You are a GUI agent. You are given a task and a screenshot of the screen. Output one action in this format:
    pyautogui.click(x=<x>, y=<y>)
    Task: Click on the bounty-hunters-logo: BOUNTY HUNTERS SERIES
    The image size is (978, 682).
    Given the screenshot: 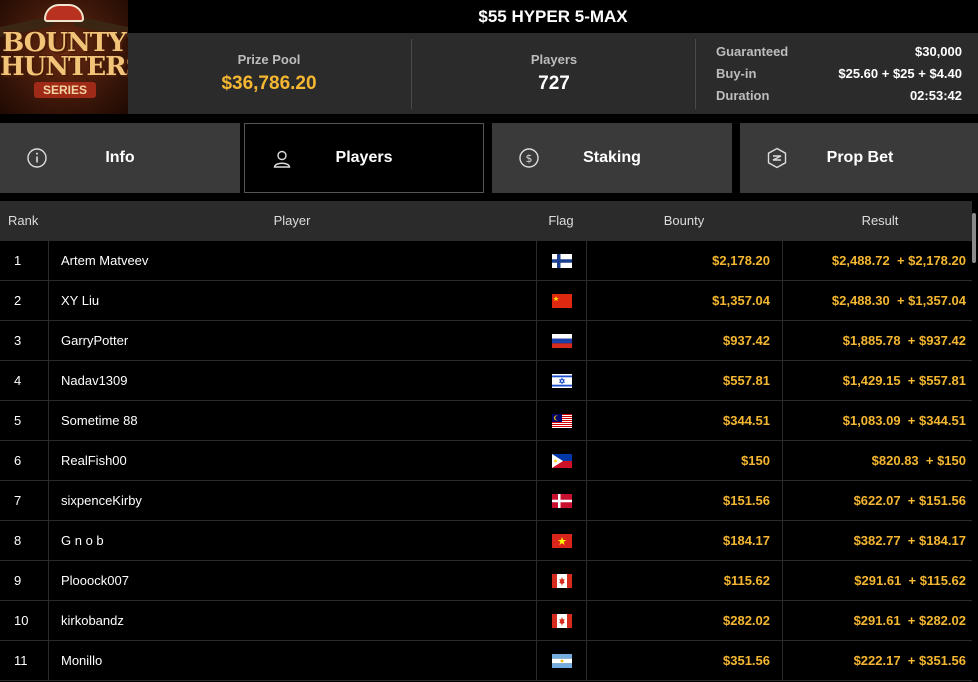 What is the action you would take?
    pyautogui.click(x=64, y=57)
    